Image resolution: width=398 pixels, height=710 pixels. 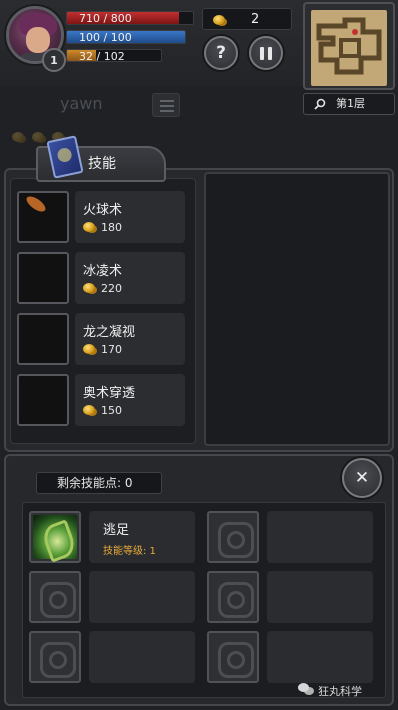 I want to click on skill-cost: 150, so click(x=102, y=410).